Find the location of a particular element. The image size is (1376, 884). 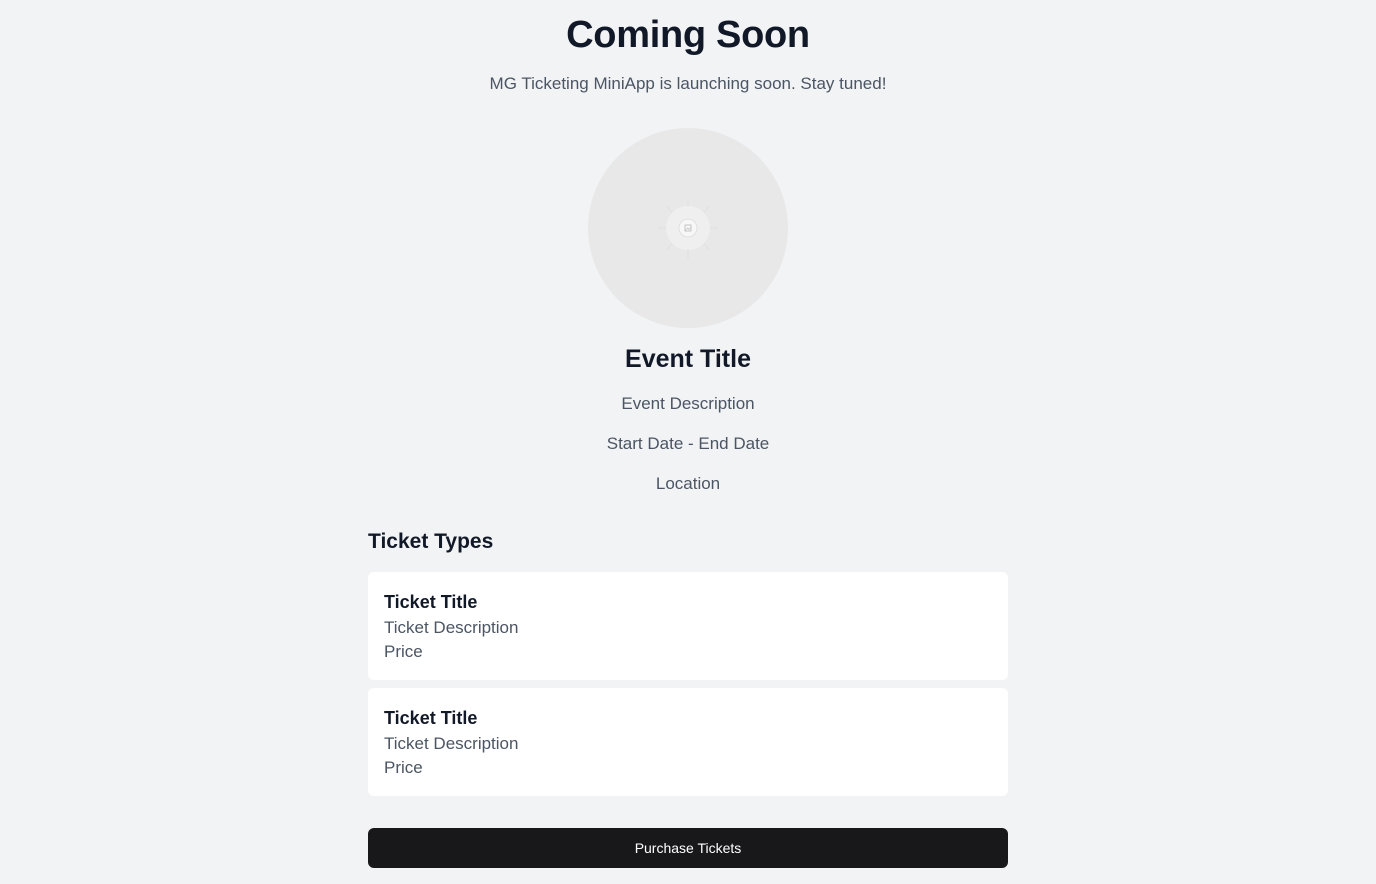

ticket-types-heading: Ticket Types is located at coordinates (431, 541).